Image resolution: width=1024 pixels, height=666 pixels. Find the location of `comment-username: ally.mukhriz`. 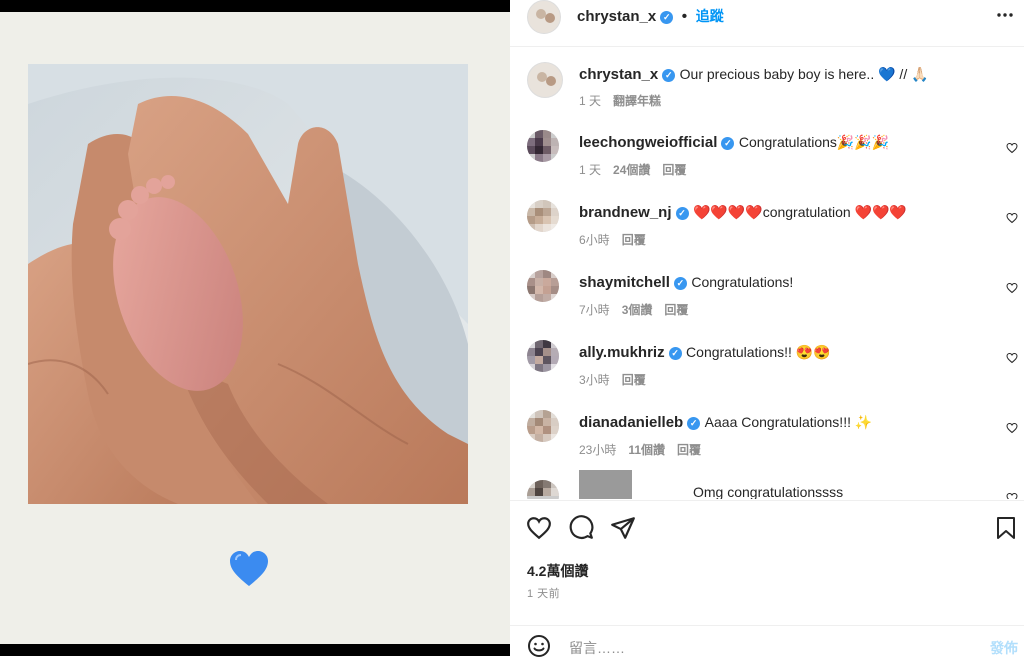

comment-username: ally.mukhriz is located at coordinates (622, 352).